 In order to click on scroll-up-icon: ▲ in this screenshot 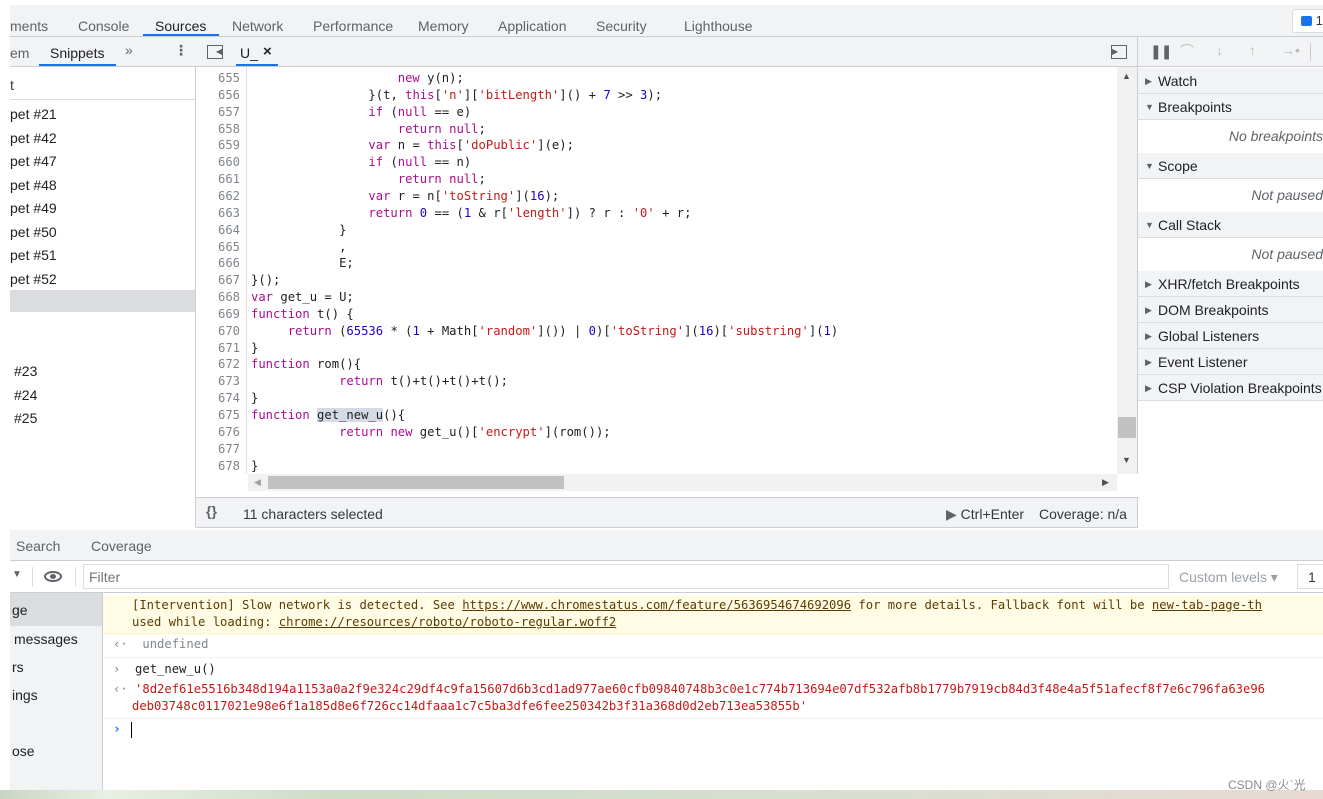, I will do `click(1126, 76)`.